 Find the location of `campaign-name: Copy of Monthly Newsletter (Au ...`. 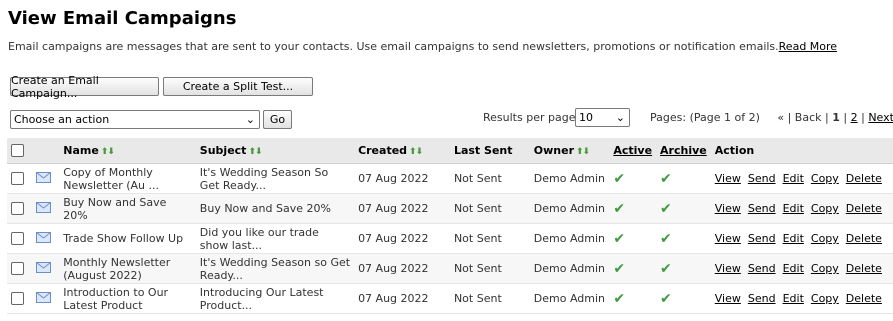

campaign-name: Copy of Monthly Newsletter (Au ... is located at coordinates (127, 178).